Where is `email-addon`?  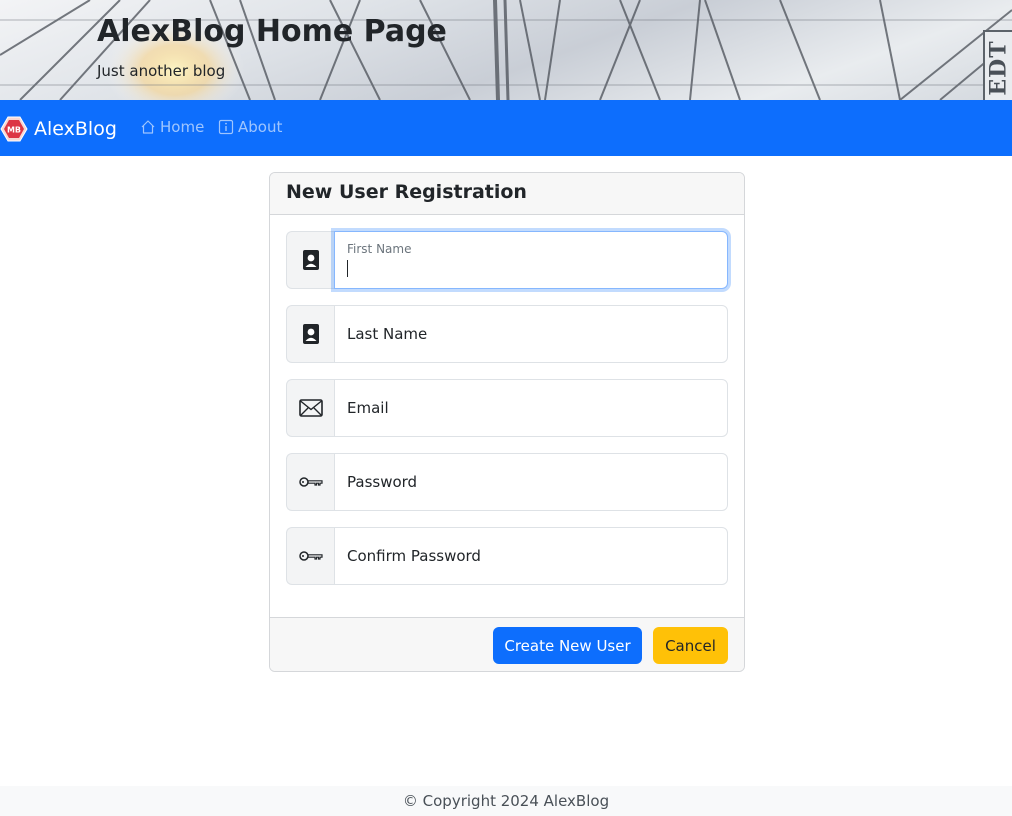 email-addon is located at coordinates (310, 408).